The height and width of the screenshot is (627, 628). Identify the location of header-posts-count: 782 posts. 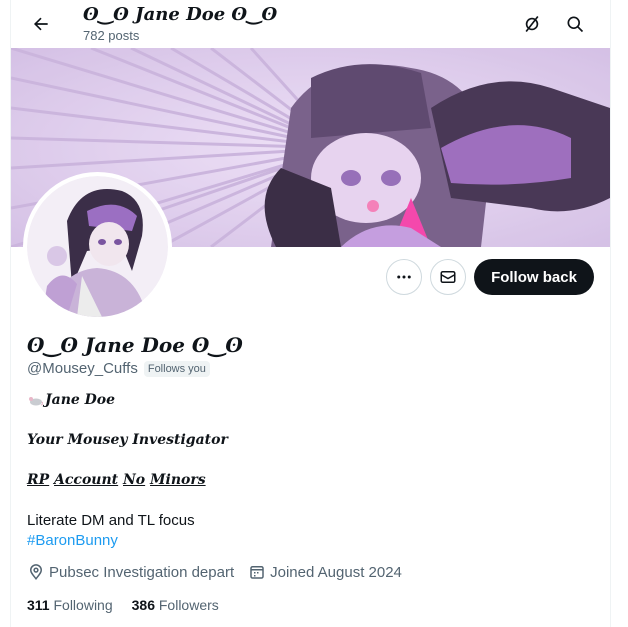
(111, 35).